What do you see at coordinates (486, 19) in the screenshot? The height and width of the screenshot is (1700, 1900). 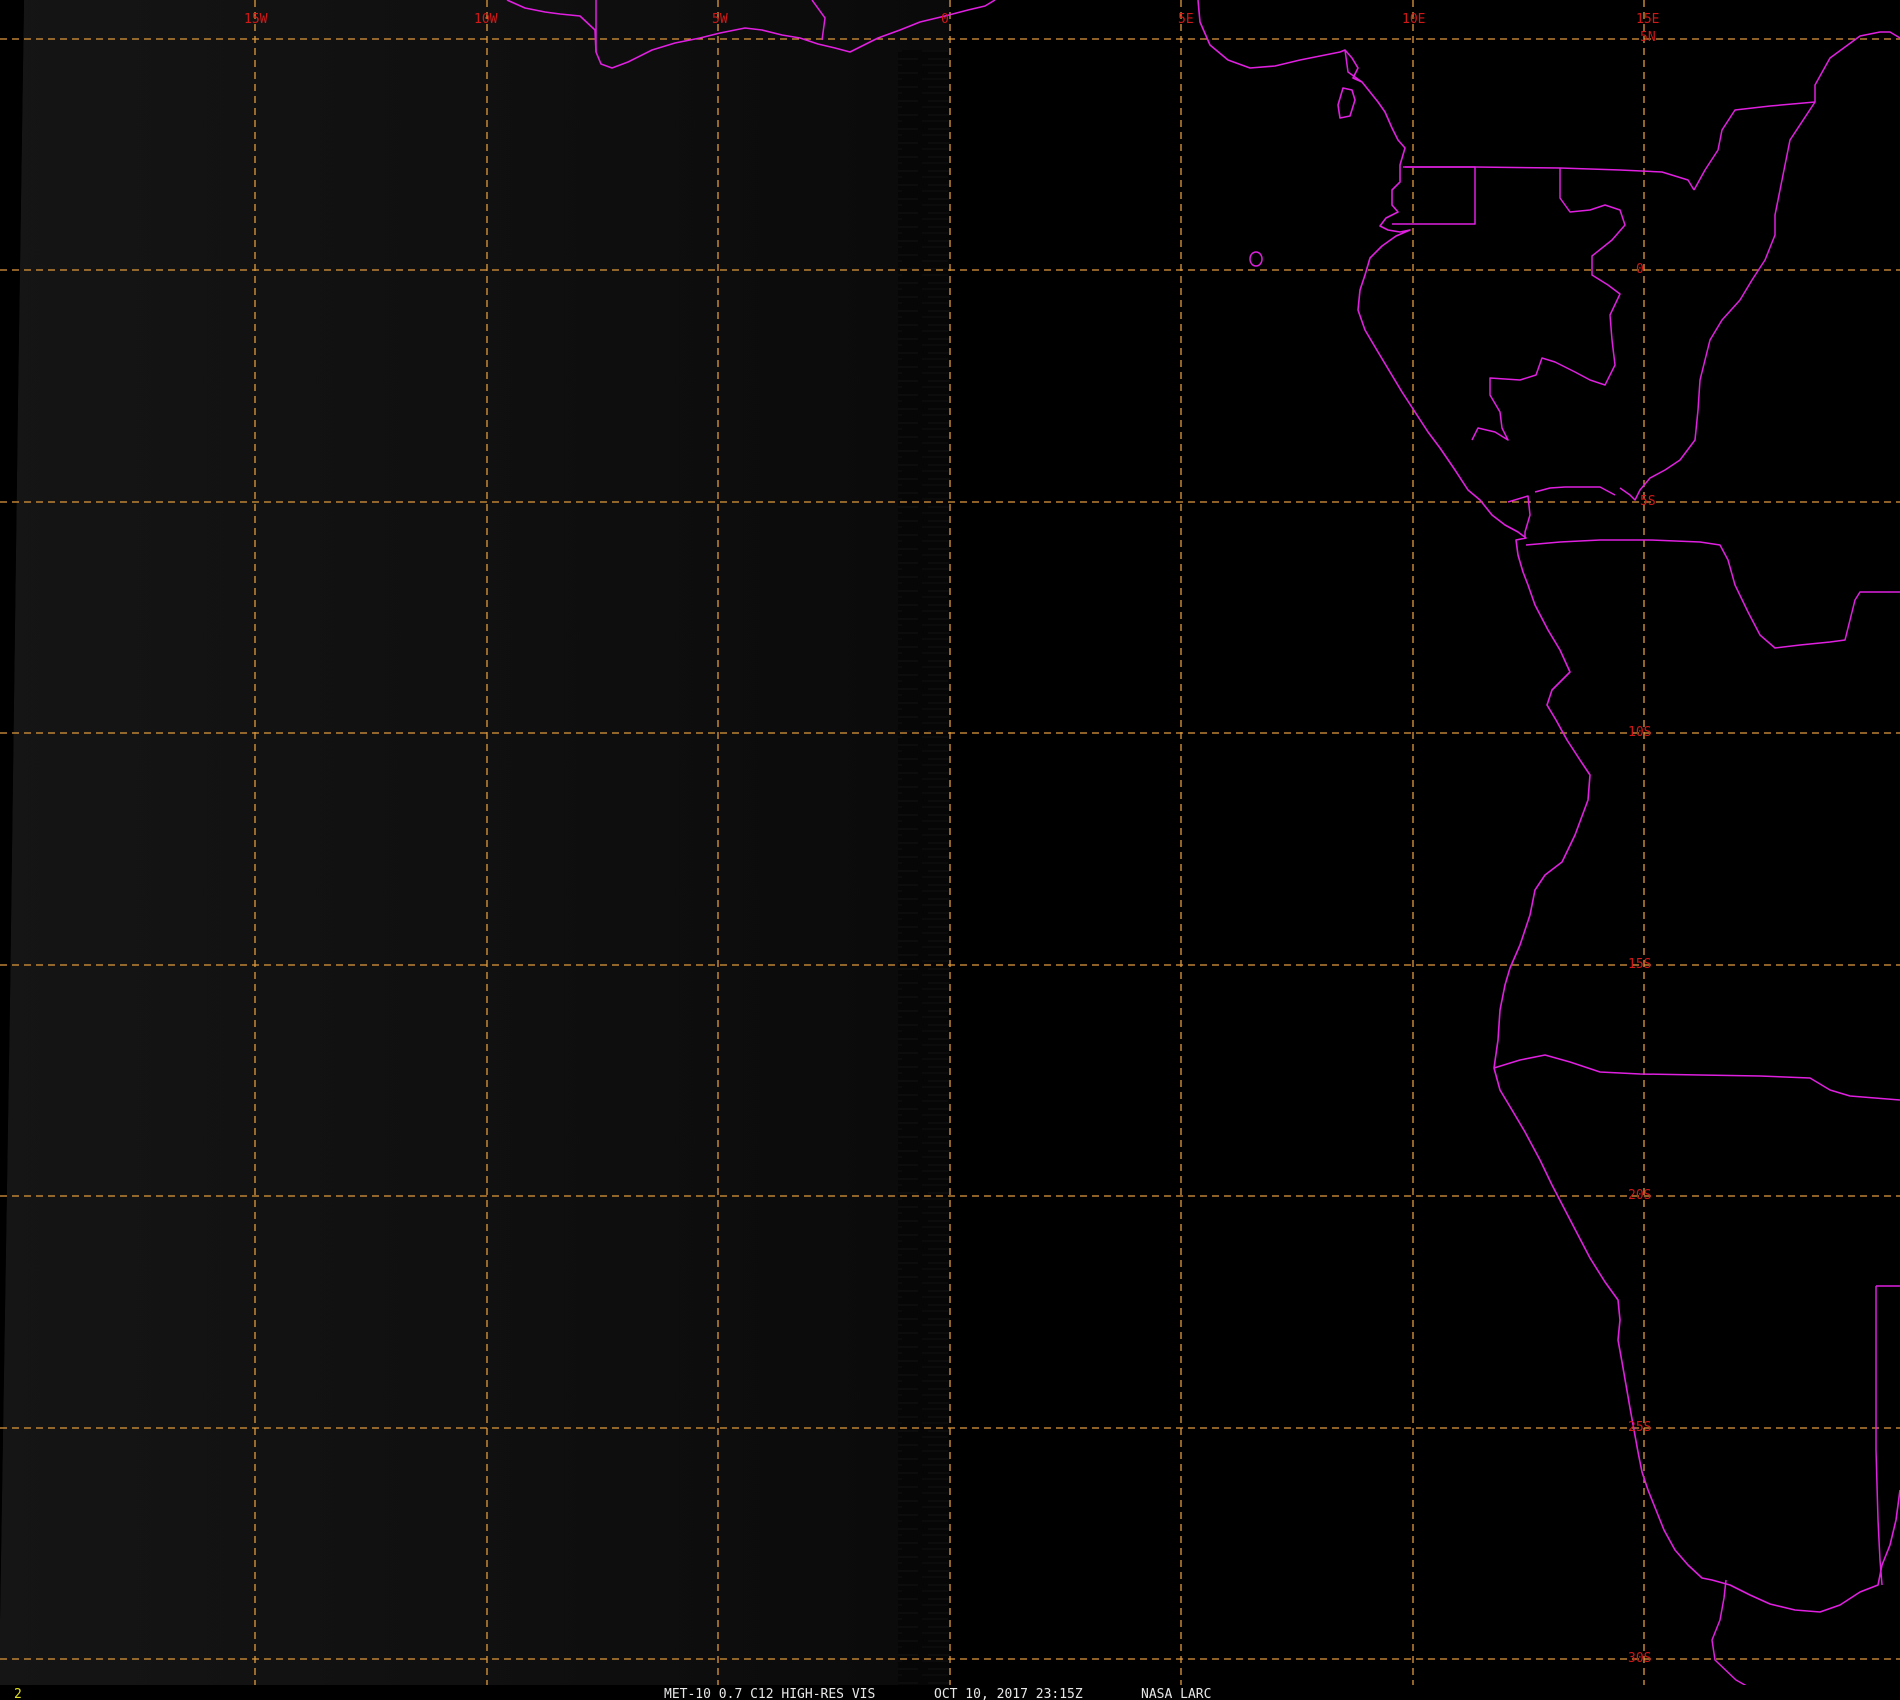 I see `lon-label-10w: 10W` at bounding box center [486, 19].